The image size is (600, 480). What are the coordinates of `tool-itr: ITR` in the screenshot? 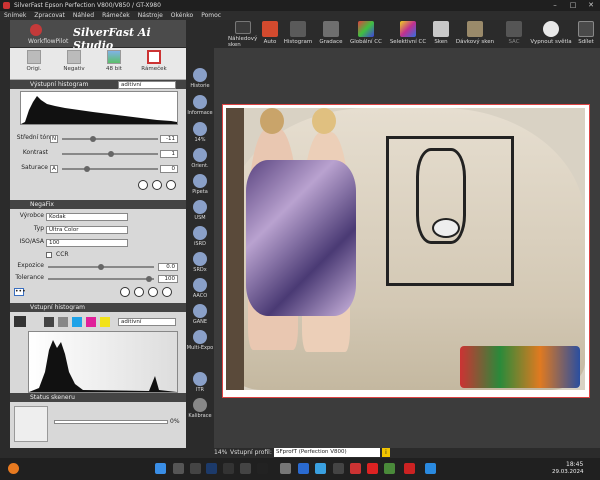 It's located at (200, 382).